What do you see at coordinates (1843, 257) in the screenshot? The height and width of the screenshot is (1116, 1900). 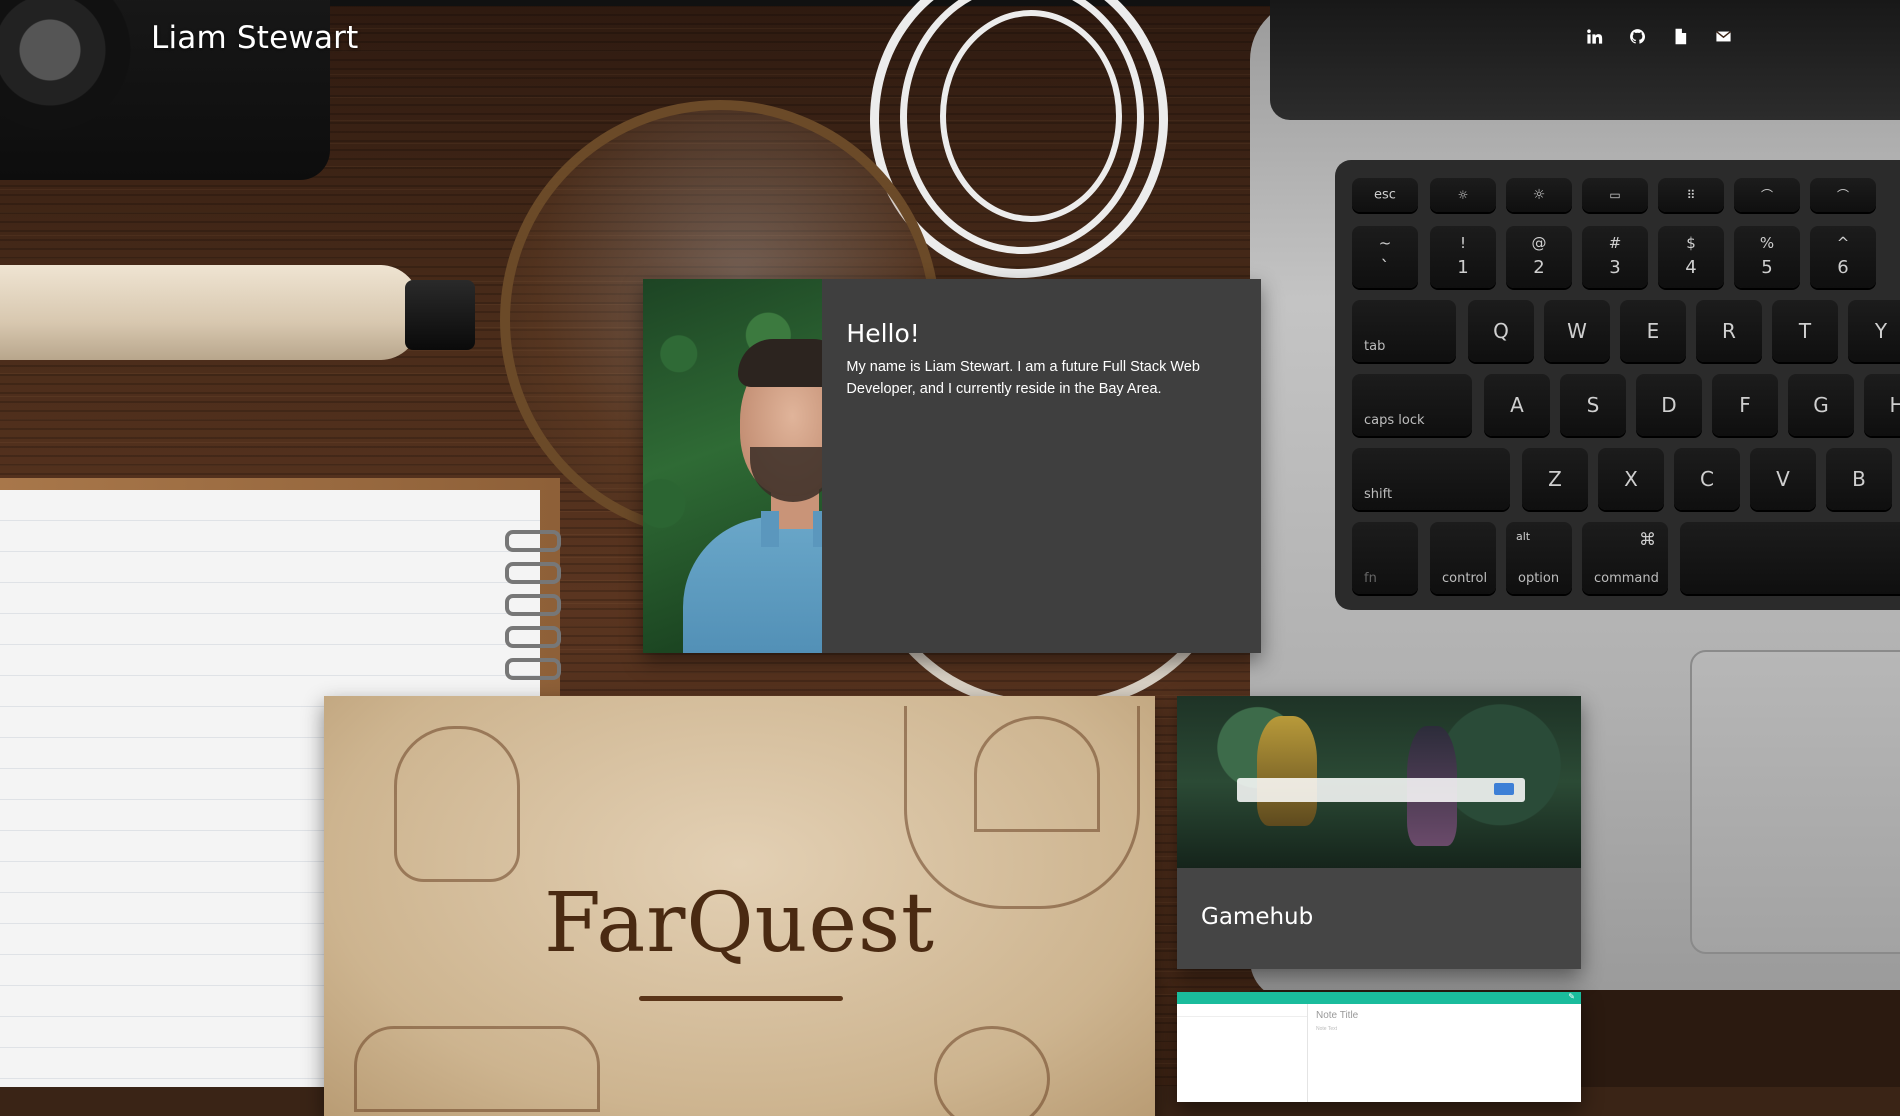 I see `key-6: ^ 6` at bounding box center [1843, 257].